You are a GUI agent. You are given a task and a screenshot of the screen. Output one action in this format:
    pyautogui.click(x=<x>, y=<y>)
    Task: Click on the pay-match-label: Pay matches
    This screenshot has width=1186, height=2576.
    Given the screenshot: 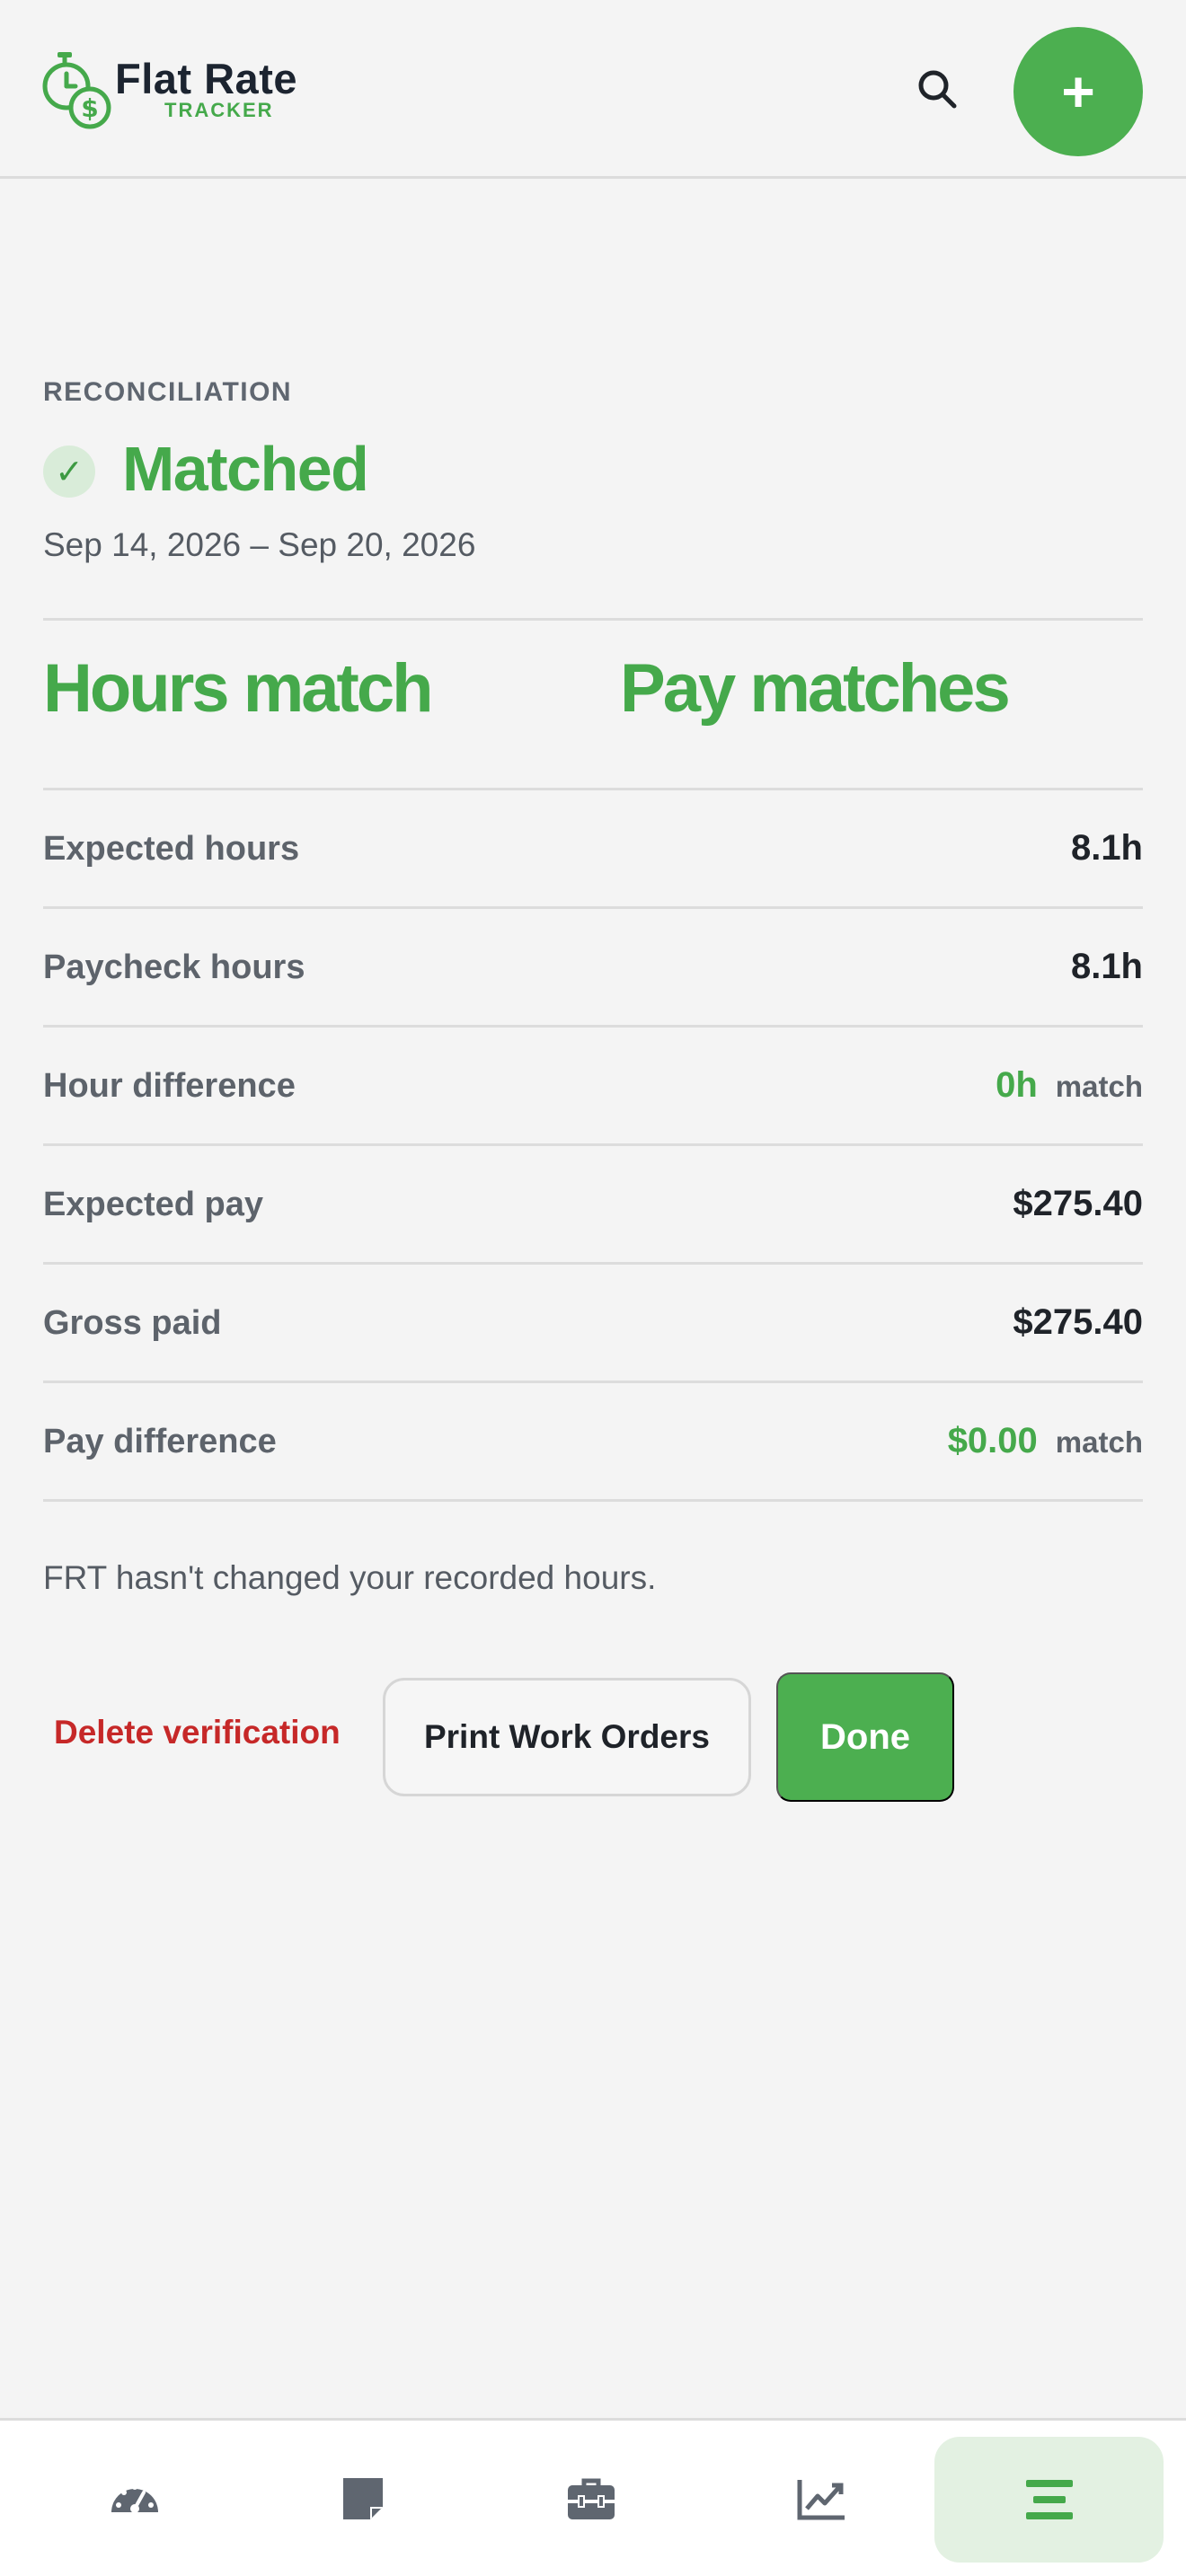 What is the action you would take?
    pyautogui.click(x=815, y=688)
    